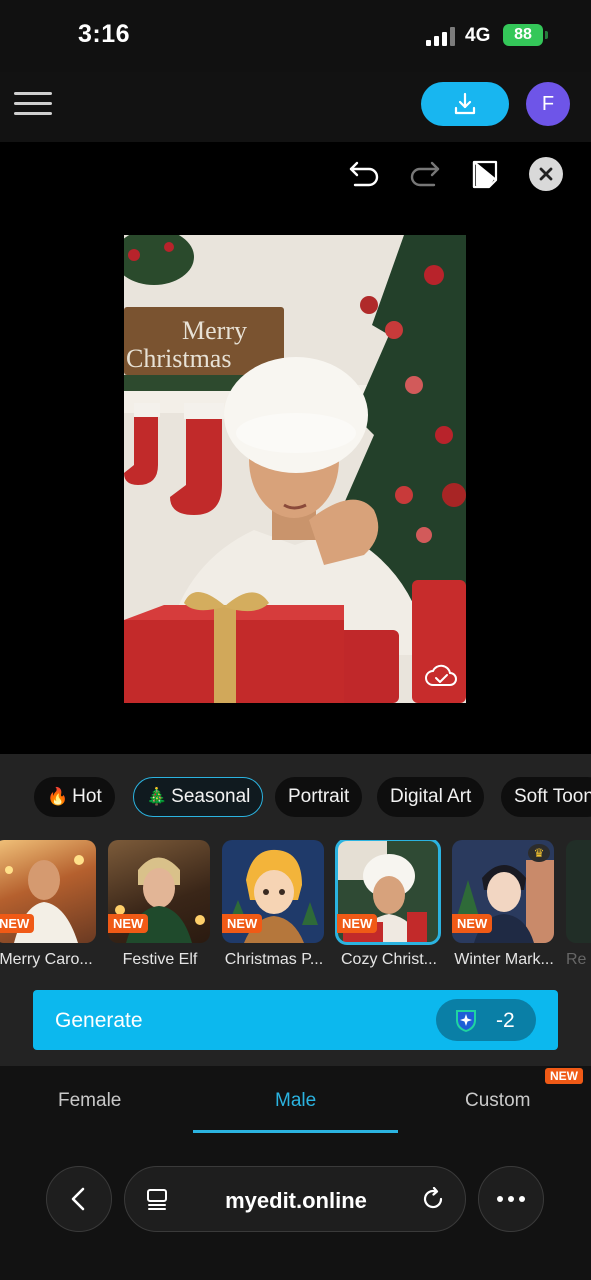 The image size is (591, 1280). I want to click on browser-more-button, so click(511, 1199).